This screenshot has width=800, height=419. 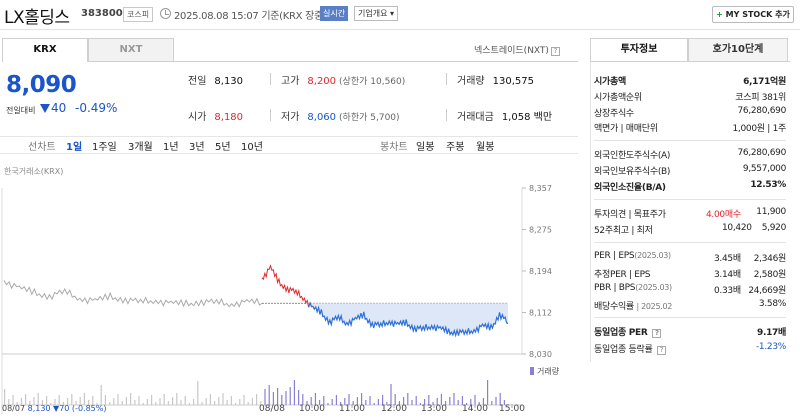 What do you see at coordinates (197, 81) in the screenshot?
I see `stat-label: 전일` at bounding box center [197, 81].